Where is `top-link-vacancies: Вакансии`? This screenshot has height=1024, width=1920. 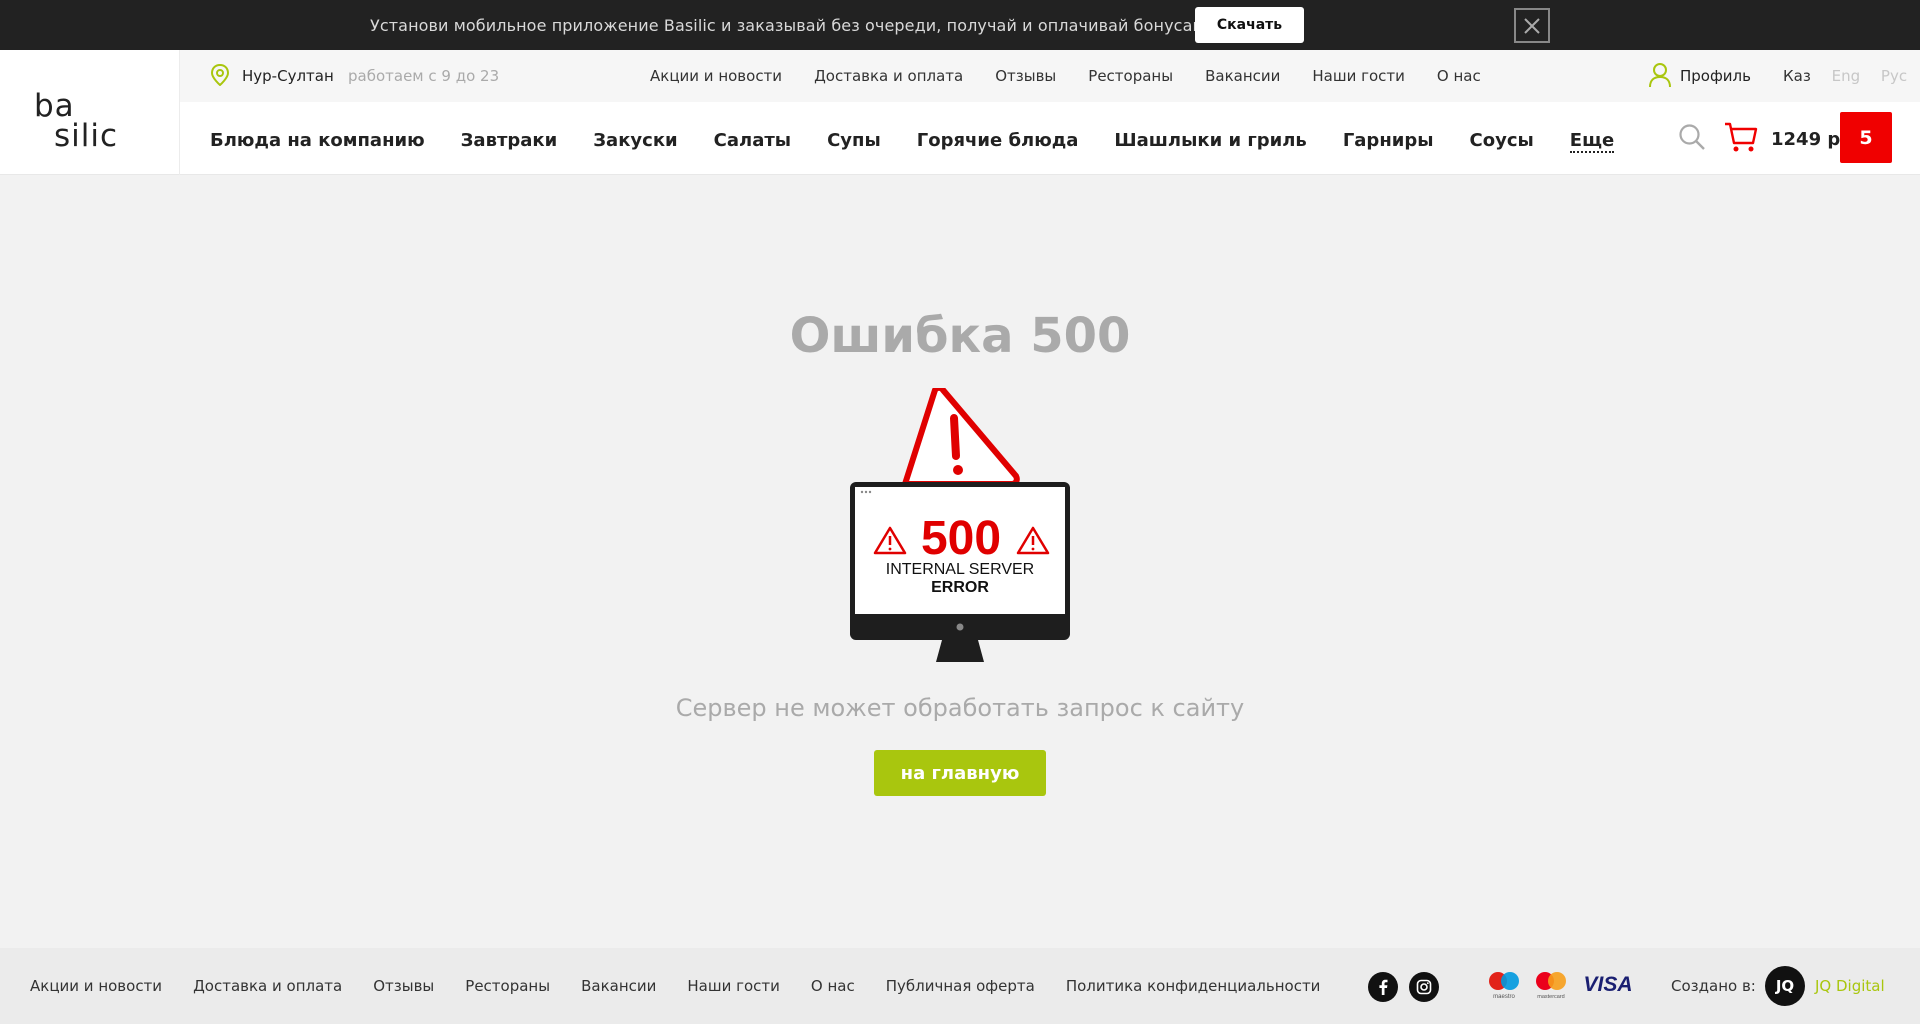 top-link-vacancies: Вакансии is located at coordinates (1242, 76).